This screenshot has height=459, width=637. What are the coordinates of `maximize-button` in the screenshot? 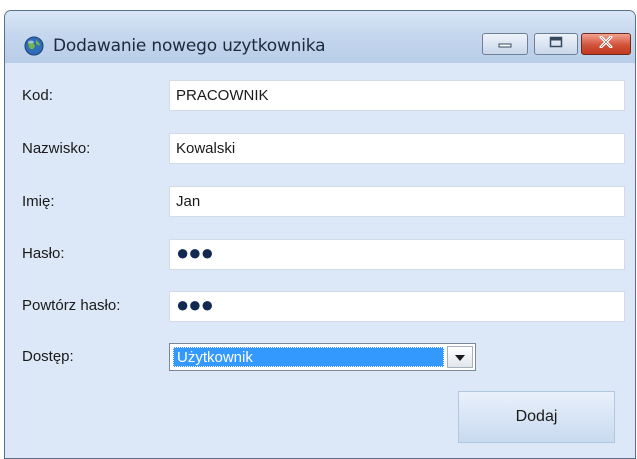 It's located at (556, 44).